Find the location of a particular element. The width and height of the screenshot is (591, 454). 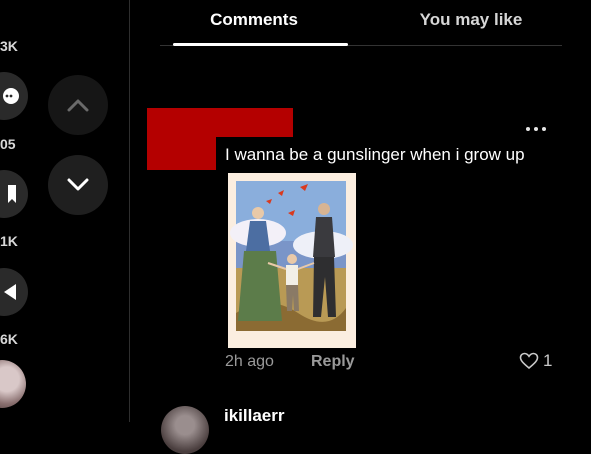

comment-image is located at coordinates (292, 260).